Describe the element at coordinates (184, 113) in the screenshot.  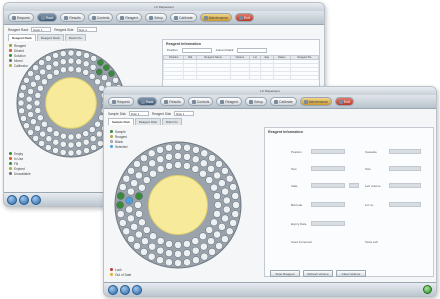
I see `front-reagent-disk-select: Disk 1` at that location.